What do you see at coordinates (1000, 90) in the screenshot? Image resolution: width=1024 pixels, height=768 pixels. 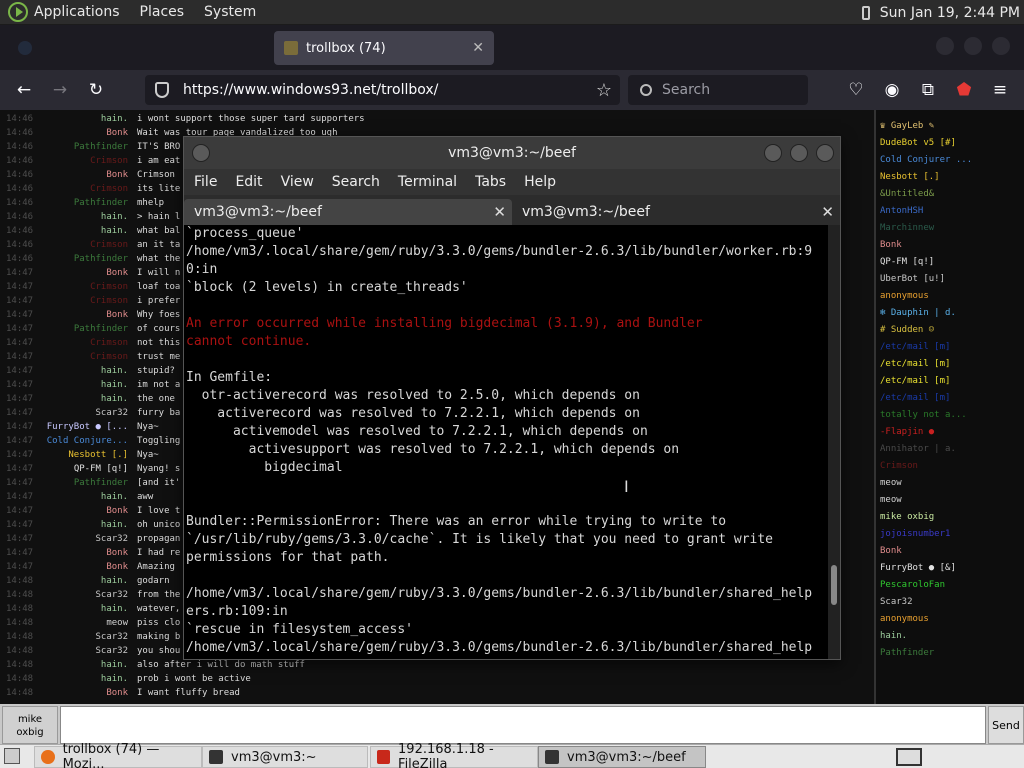 I see `menu-hamburger-icon: ≡` at bounding box center [1000, 90].